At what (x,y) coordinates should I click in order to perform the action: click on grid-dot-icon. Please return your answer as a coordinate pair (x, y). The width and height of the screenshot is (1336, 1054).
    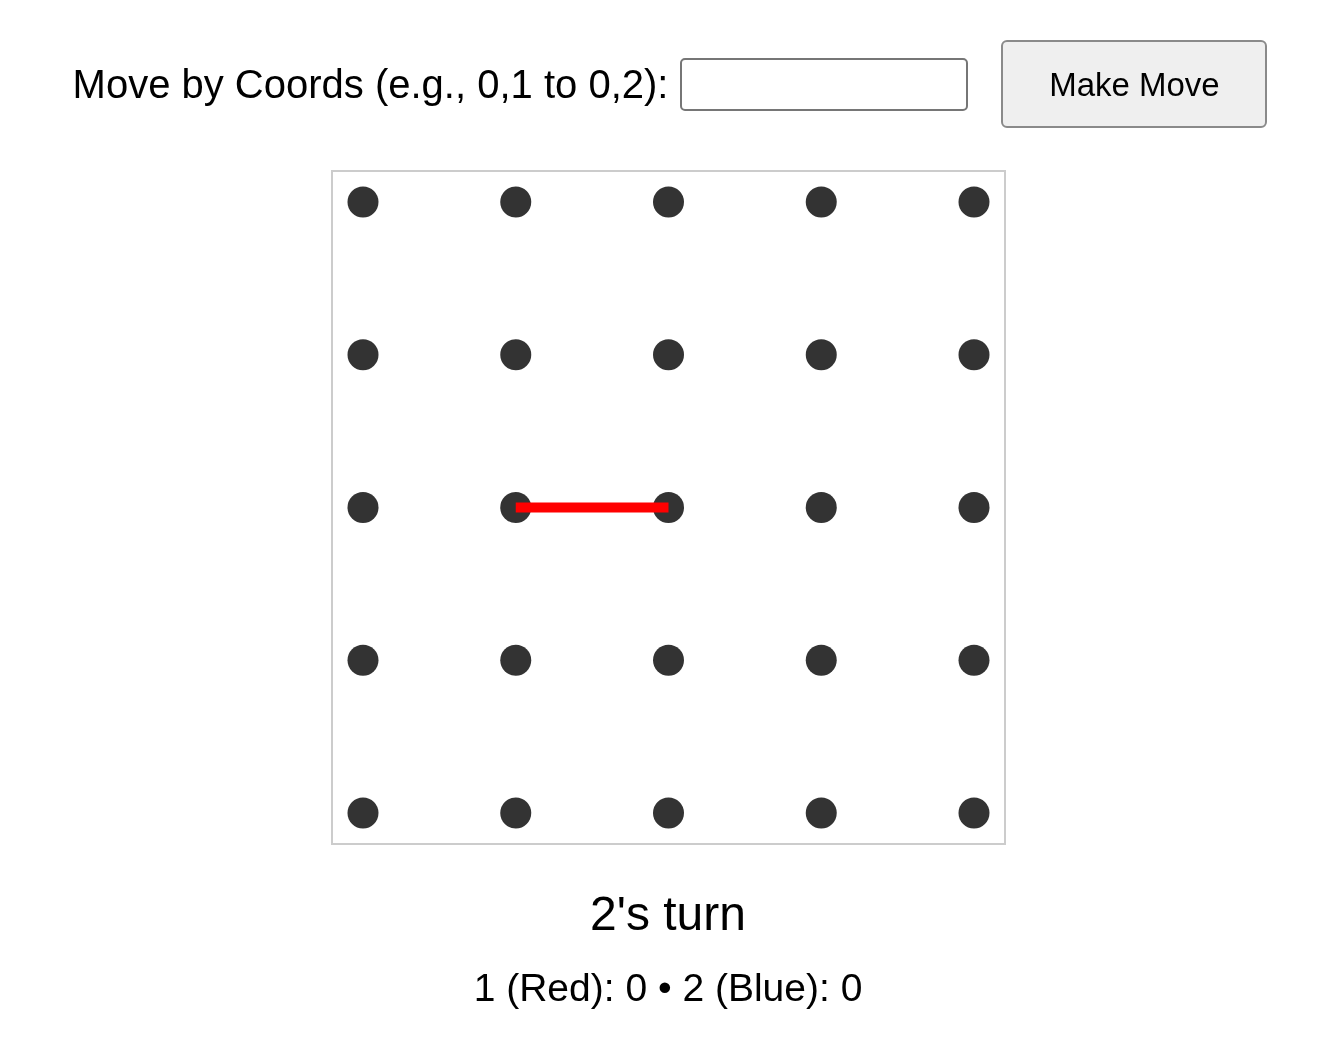
    Looking at the image, I should click on (973, 813).